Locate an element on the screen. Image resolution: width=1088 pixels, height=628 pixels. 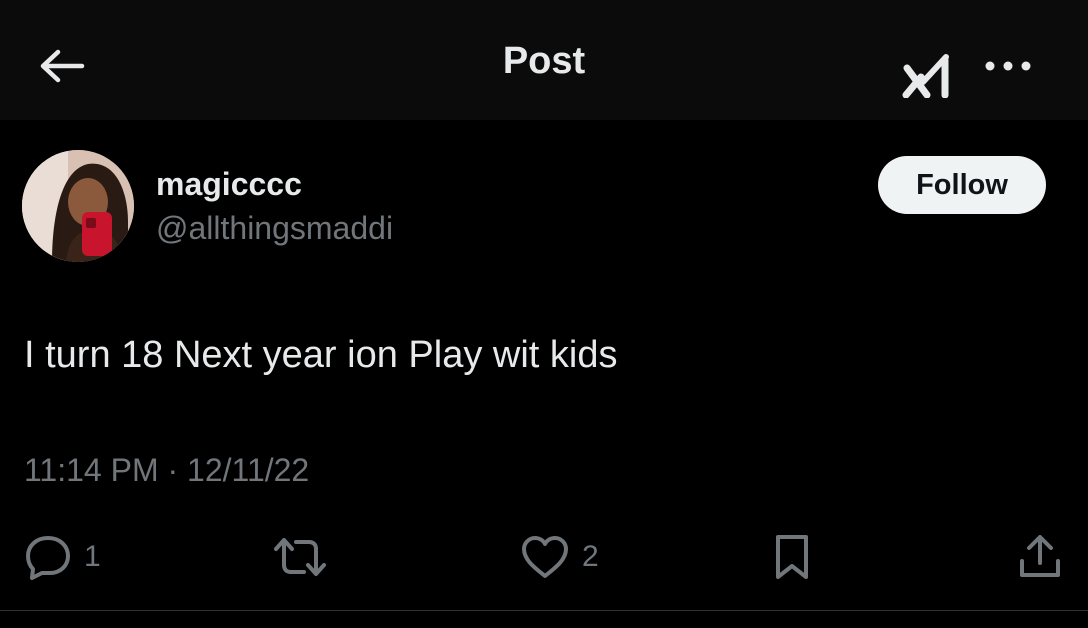
bookmark-button is located at coordinates (792, 557).